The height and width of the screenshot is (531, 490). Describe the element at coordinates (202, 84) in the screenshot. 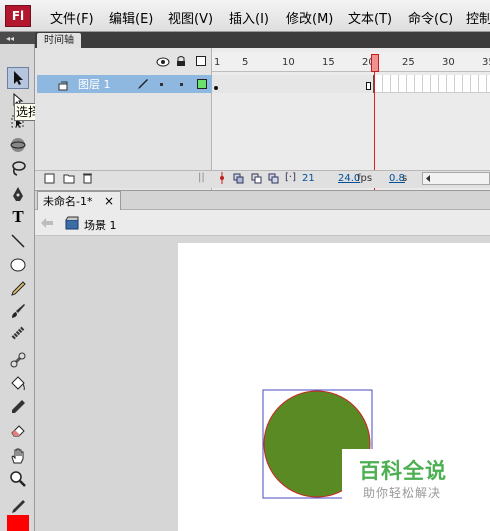

I see `layer-outline-color` at that location.